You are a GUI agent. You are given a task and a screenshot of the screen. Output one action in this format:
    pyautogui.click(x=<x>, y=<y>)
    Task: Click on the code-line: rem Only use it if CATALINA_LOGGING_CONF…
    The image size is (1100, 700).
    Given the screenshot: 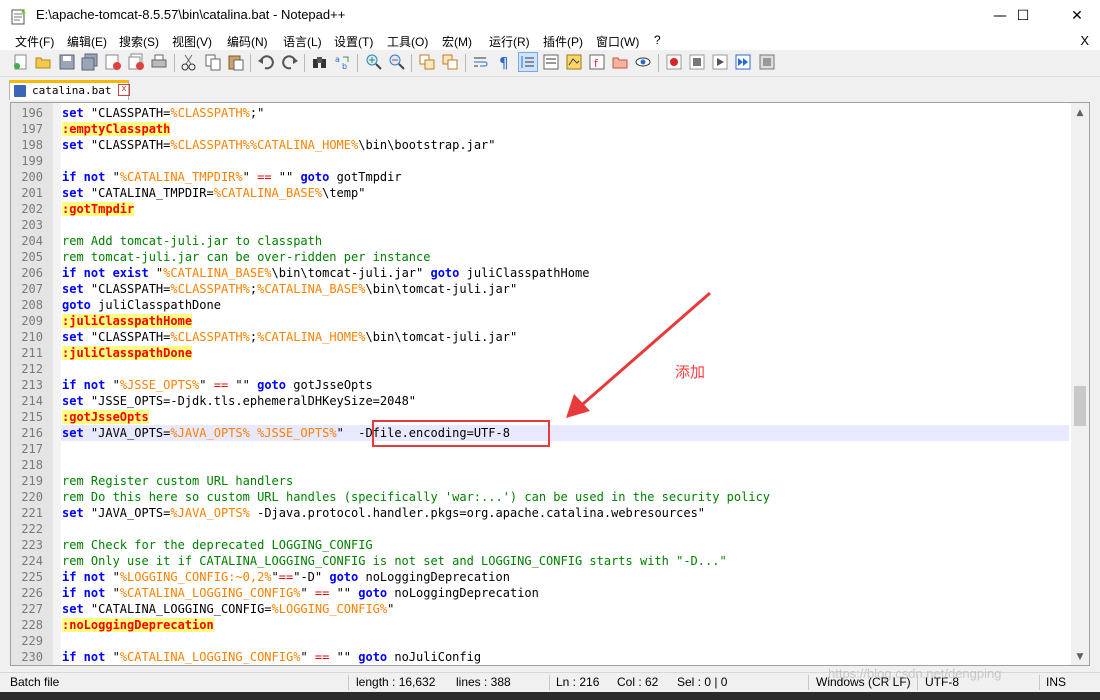 What is the action you would take?
    pyautogui.click(x=394, y=561)
    